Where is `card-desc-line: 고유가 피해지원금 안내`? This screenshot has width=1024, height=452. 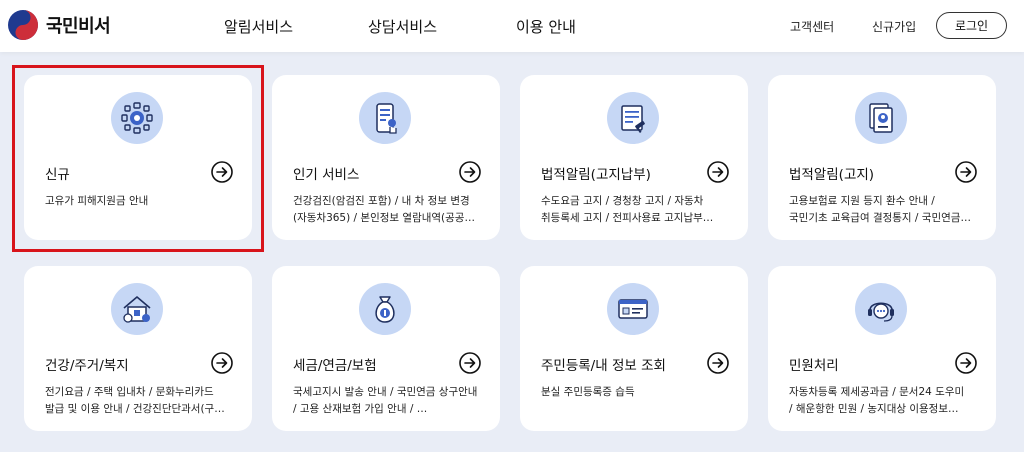
card-desc-line: 고유가 피해지원금 안내 is located at coordinates (141, 201).